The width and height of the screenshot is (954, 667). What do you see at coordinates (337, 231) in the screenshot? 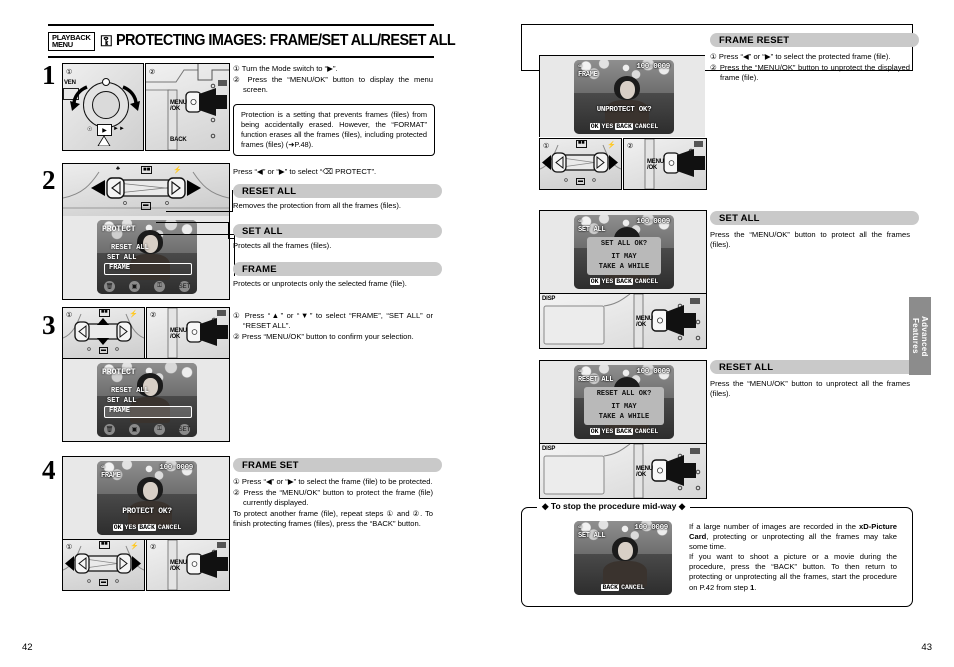
I see `section-bar-set-all: SET ALL` at bounding box center [337, 231].